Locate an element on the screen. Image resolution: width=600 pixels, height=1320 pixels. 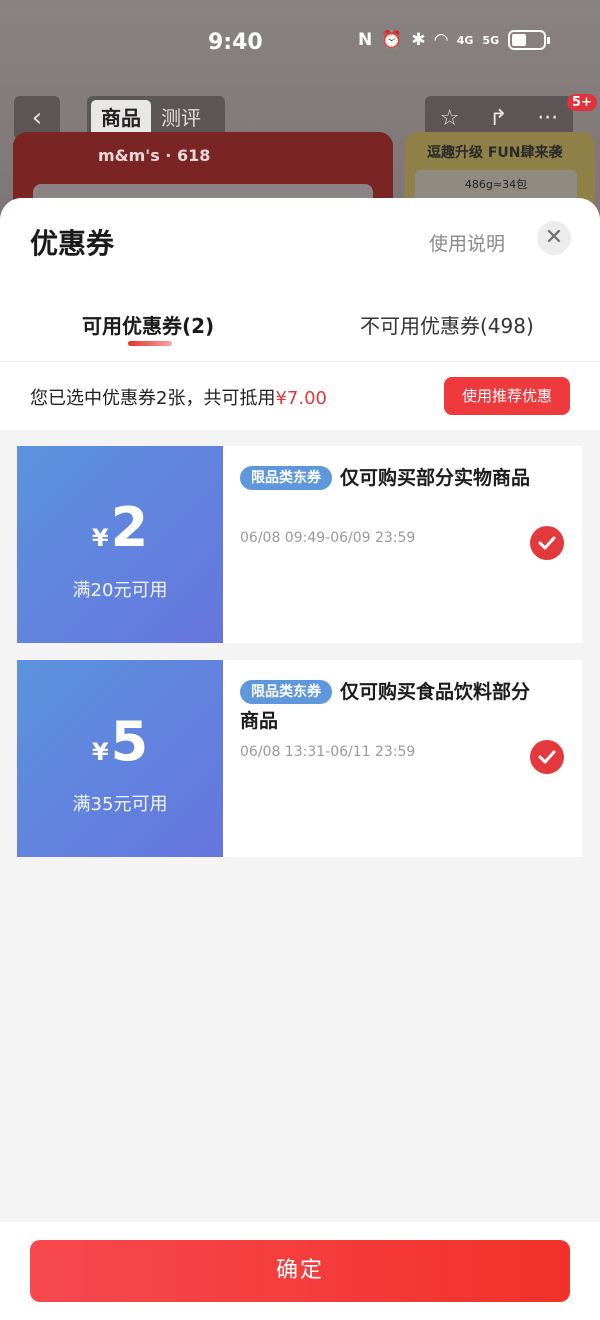
coupon-title: 限品类东券 仅可购买部分实物商品 is located at coordinates (390, 478).